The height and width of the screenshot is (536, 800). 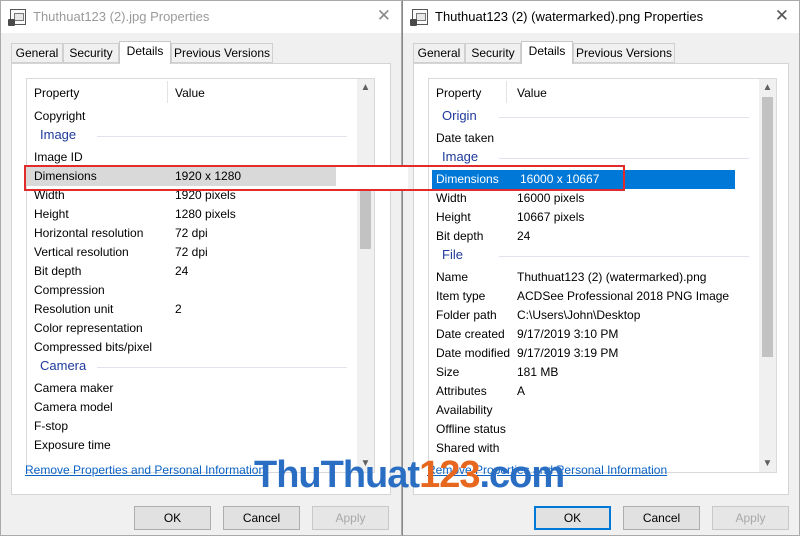 What do you see at coordinates (191, 347) in the screenshot?
I see `property-row: Compressed bits/pixel` at bounding box center [191, 347].